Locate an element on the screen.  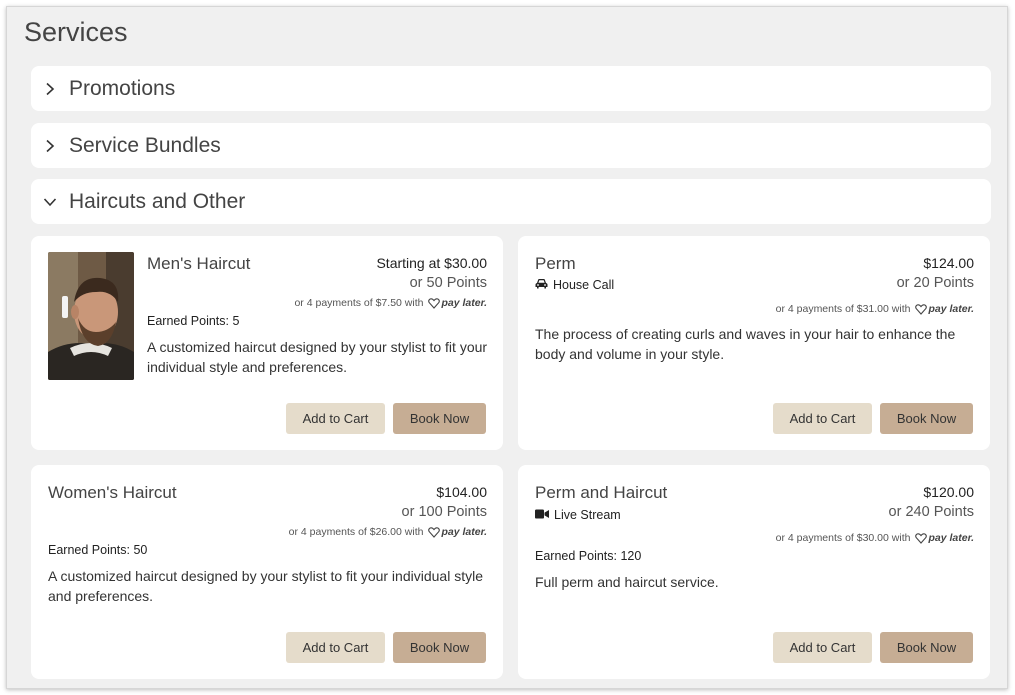
service-description: Full perm and haircut service. is located at coordinates (627, 582).